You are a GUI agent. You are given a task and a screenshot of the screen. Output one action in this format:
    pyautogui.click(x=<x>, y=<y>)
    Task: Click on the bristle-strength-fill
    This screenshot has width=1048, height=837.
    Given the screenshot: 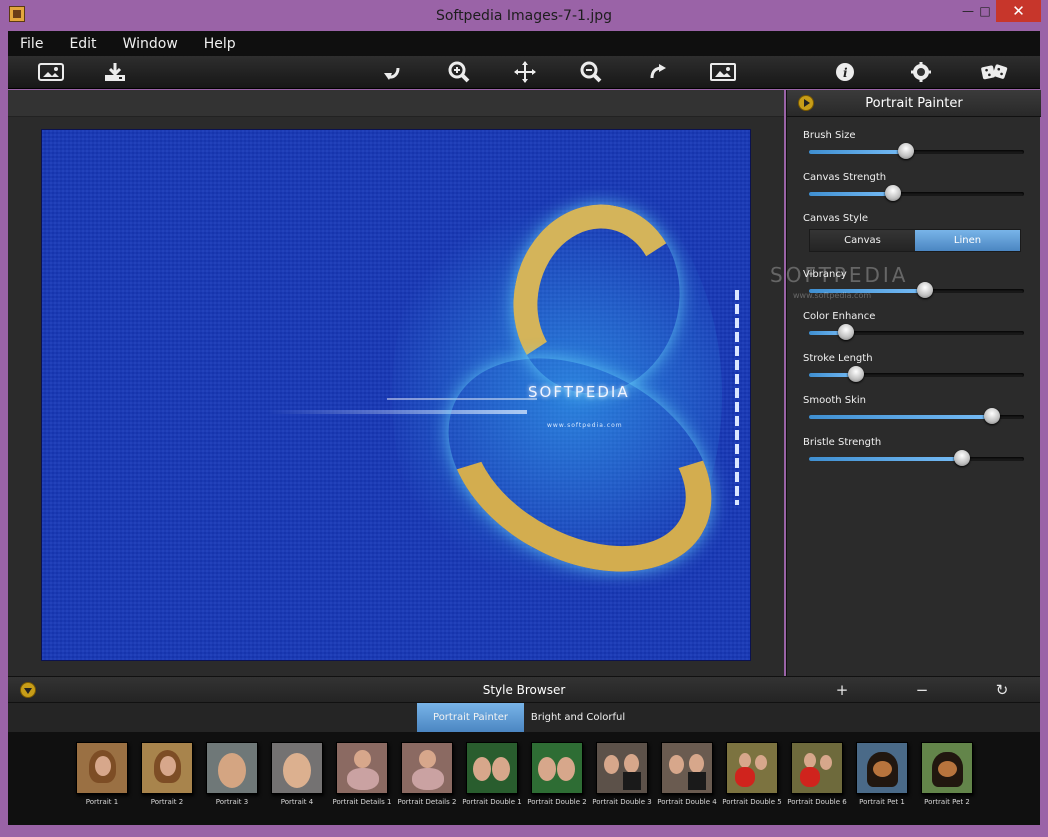 What is the action you would take?
    pyautogui.click(x=885, y=459)
    